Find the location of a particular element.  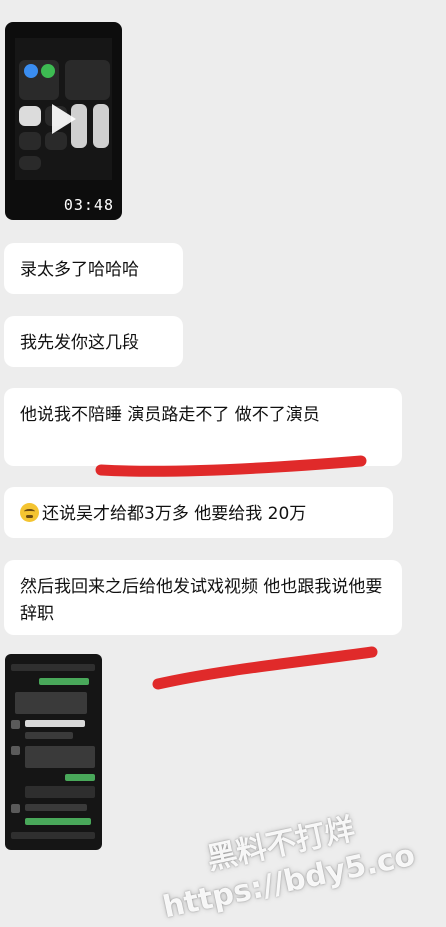

message-bubble: 录太多了哈哈哈 is located at coordinates (93, 268).